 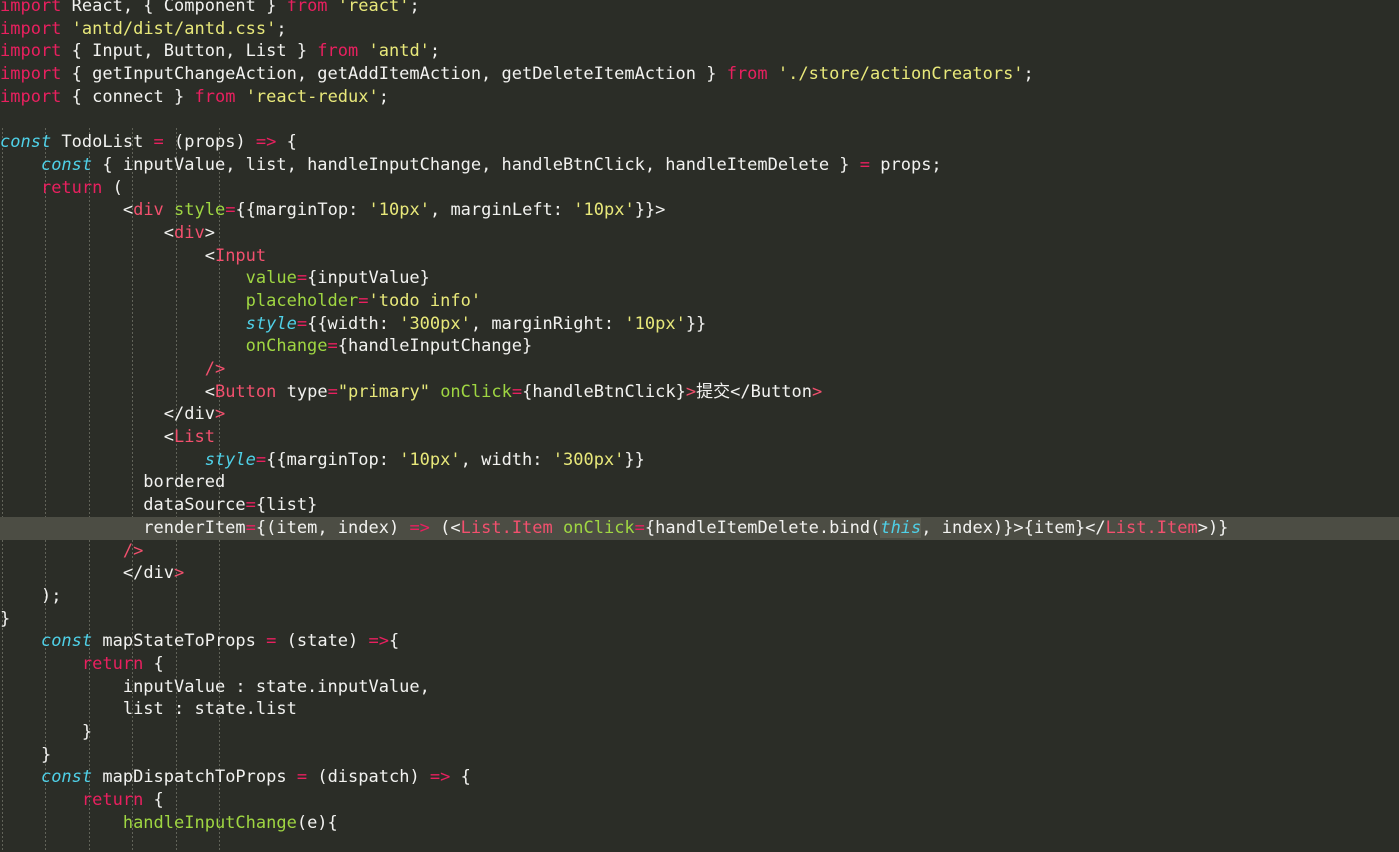 What do you see at coordinates (194, 437) in the screenshot?
I see `code-token: List` at bounding box center [194, 437].